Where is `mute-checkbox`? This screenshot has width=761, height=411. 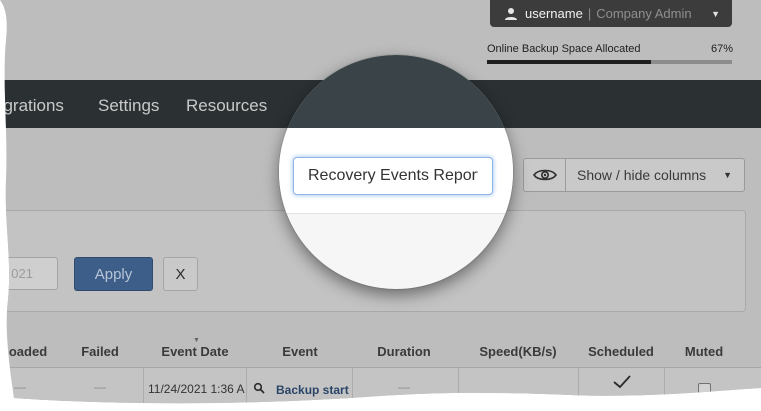
mute-checkbox is located at coordinates (704, 389).